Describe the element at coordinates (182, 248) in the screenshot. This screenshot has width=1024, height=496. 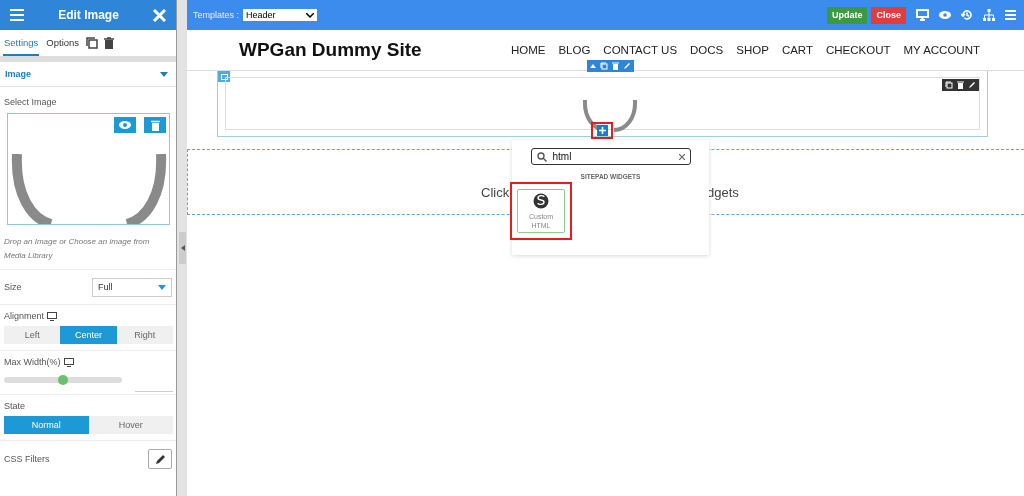
I see `collapse-handle` at that location.